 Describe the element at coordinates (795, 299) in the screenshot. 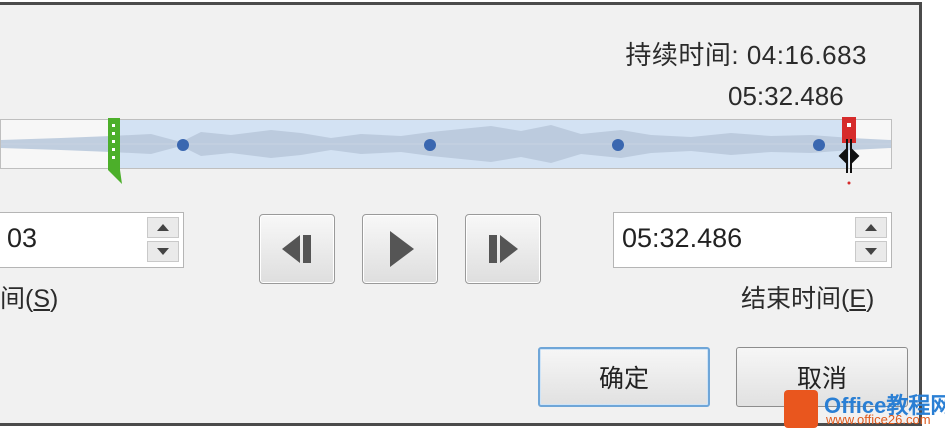

I see `end-time-label-text: 结束时间(` at that location.